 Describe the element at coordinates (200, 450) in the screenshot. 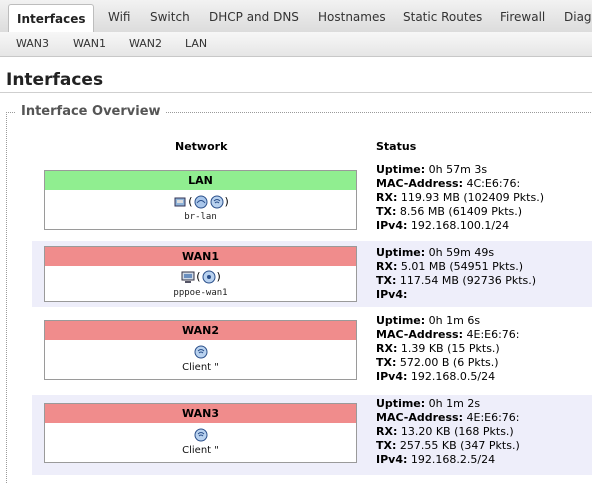

I see `client-name-wan3: Client "` at that location.